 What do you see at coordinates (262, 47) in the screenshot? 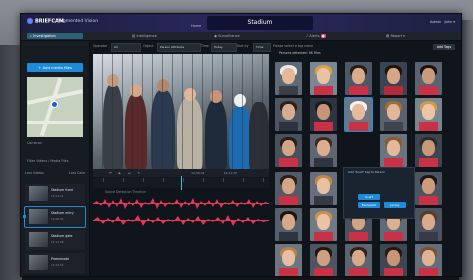
I see `sort-select: Time` at bounding box center [262, 47].